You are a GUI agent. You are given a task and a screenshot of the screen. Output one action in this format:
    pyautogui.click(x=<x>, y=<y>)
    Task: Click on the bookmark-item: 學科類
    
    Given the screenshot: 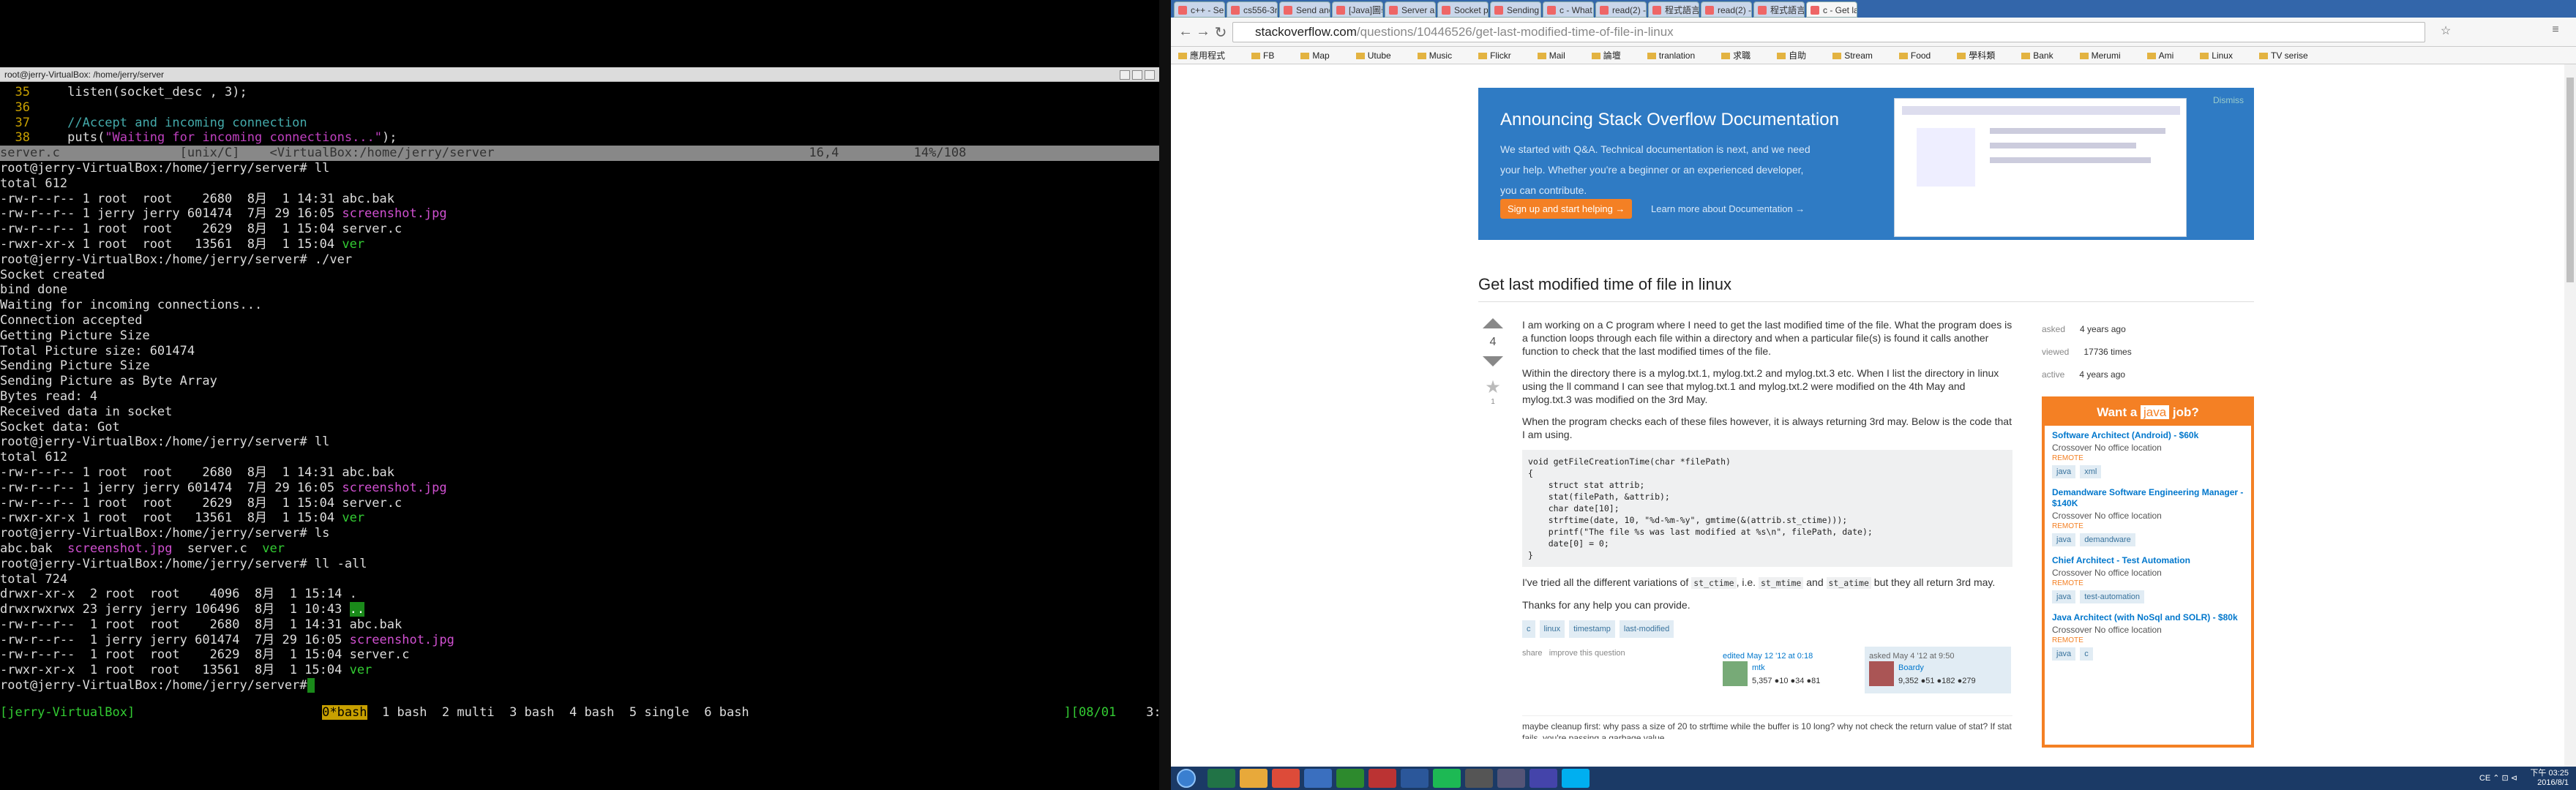 What is the action you would take?
    pyautogui.click(x=1982, y=56)
    